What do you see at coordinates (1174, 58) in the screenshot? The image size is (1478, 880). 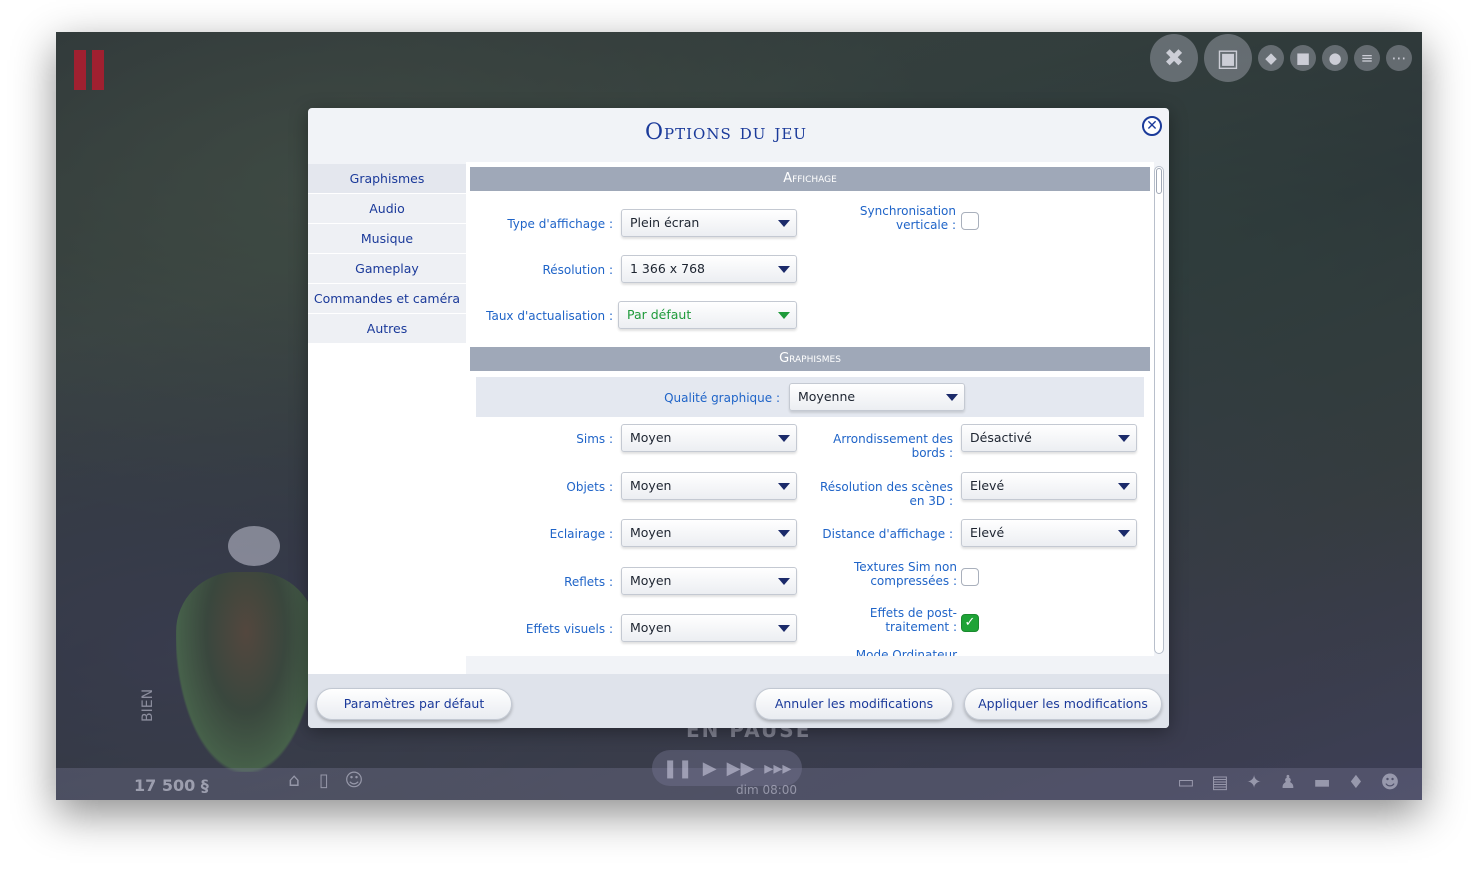 I see `build-tools-icon: ✖` at bounding box center [1174, 58].